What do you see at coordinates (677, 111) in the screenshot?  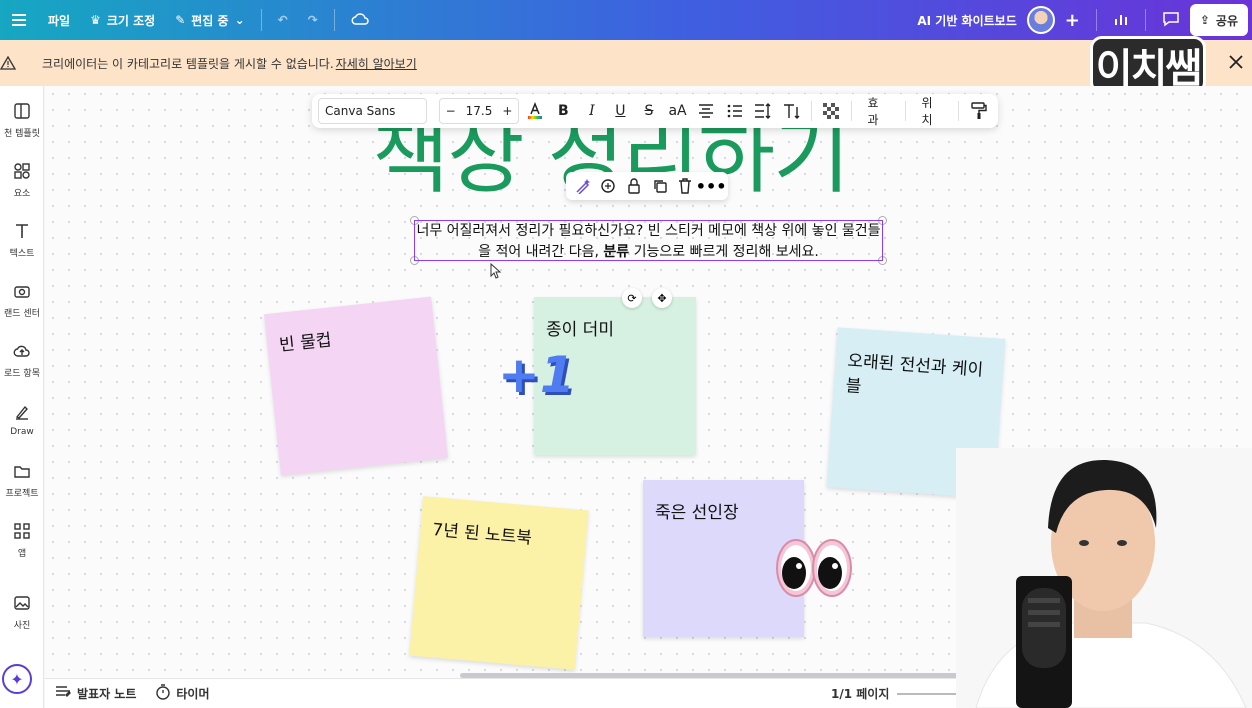 I see `case-button: aA` at bounding box center [677, 111].